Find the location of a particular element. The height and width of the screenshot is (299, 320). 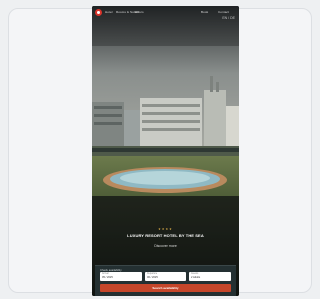

departure-value: 06 / 2025 is located at coordinates (152, 277).